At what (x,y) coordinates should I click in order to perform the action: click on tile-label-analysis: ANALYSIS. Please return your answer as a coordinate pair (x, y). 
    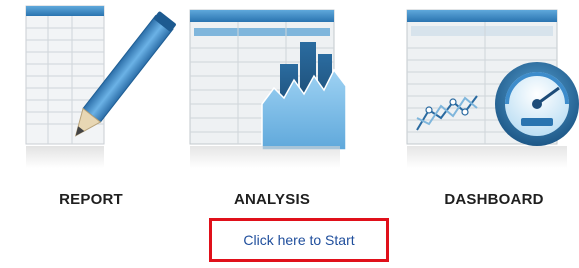
    Looking at the image, I should click on (272, 199).